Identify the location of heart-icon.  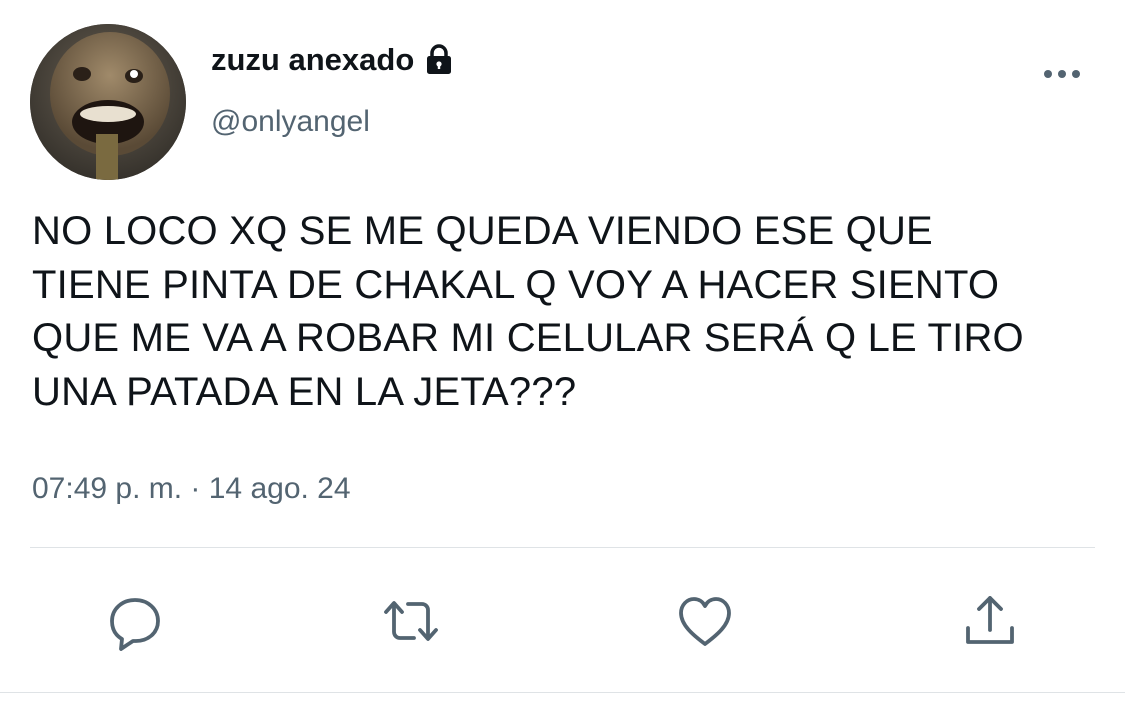
(705, 621).